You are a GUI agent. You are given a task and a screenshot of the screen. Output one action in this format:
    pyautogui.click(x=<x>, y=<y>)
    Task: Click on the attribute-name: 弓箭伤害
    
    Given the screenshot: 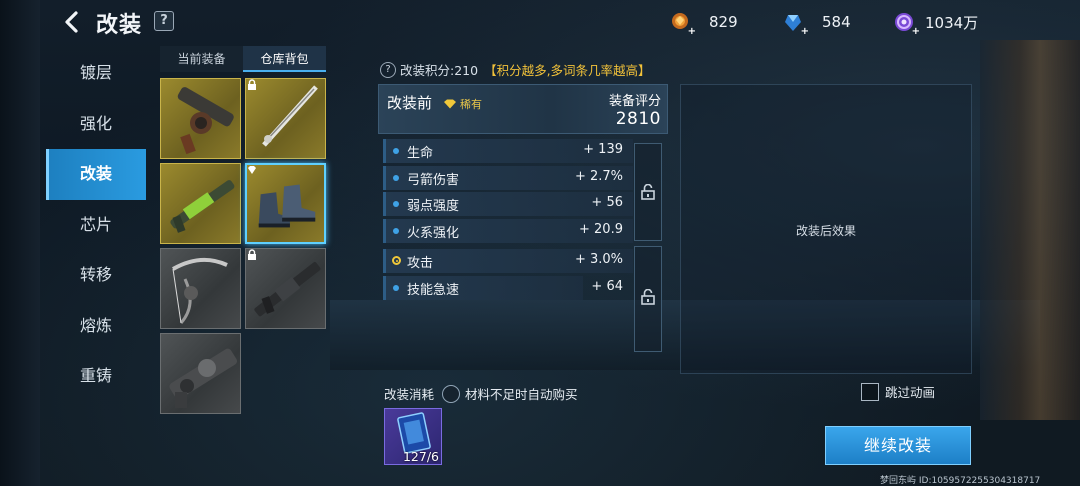 What is the action you would take?
    pyautogui.click(x=433, y=180)
    